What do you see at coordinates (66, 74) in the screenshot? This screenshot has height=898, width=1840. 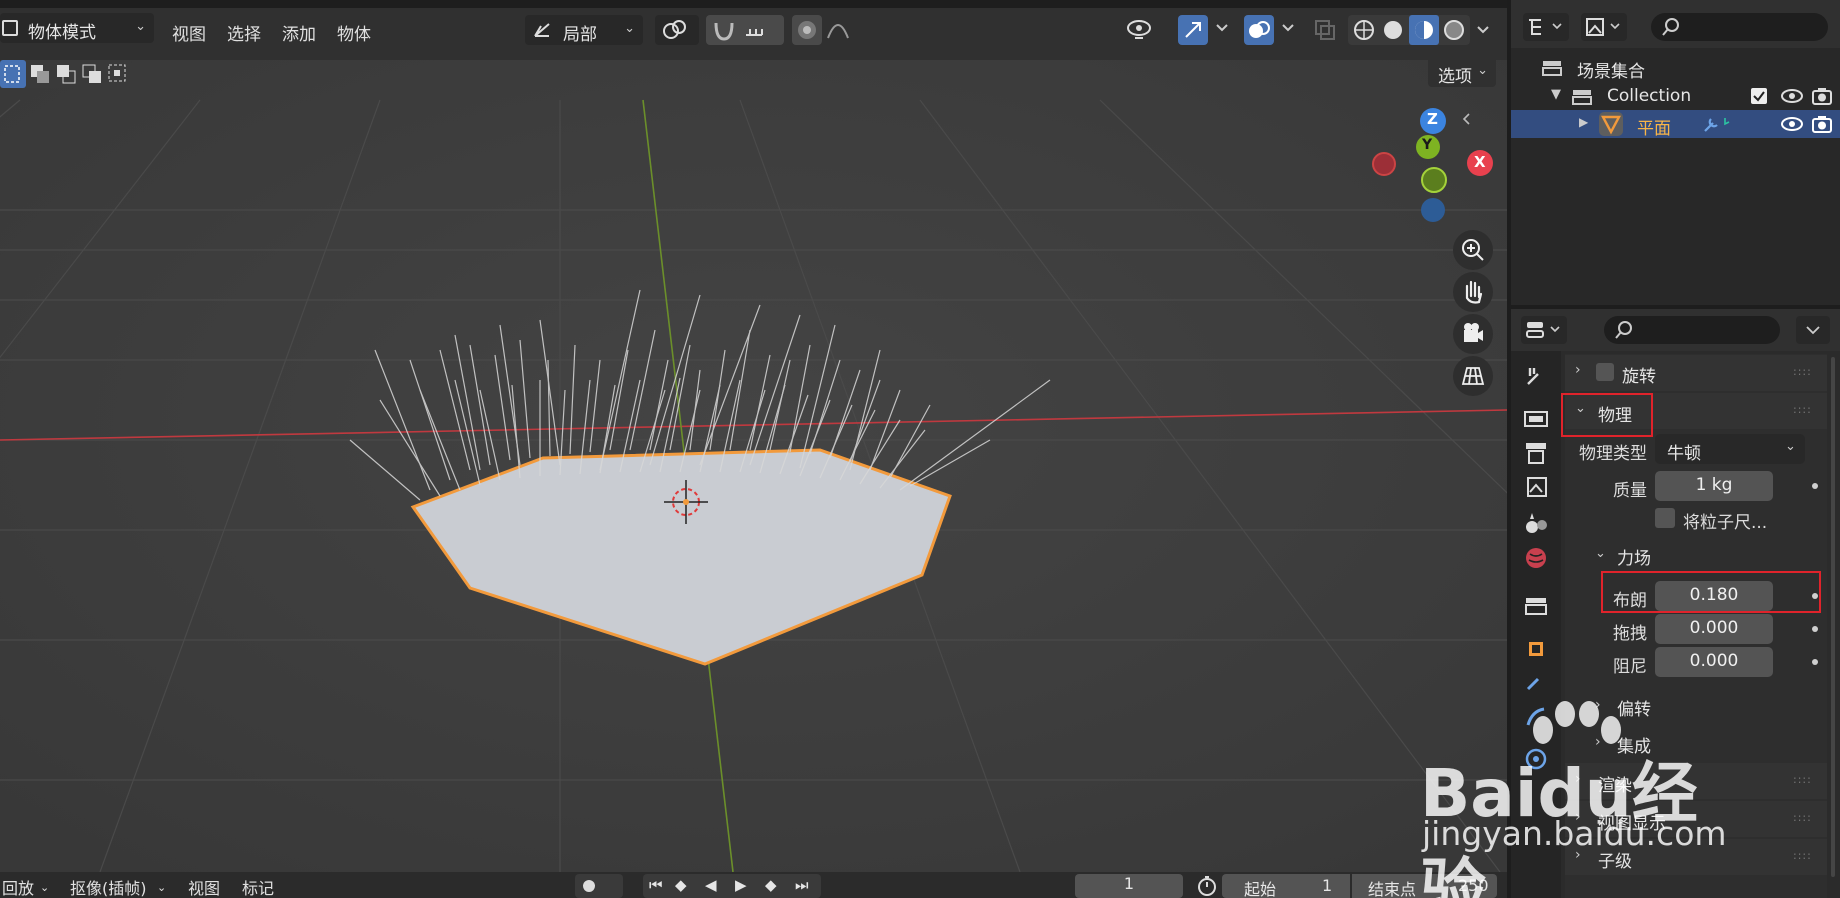 I see `select-extend-icon` at bounding box center [66, 74].